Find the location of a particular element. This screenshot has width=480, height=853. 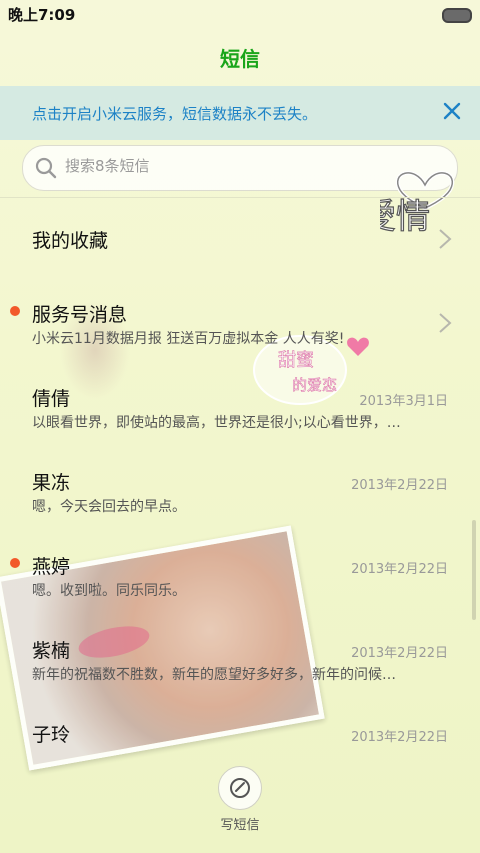

close-icon is located at coordinates (452, 111).